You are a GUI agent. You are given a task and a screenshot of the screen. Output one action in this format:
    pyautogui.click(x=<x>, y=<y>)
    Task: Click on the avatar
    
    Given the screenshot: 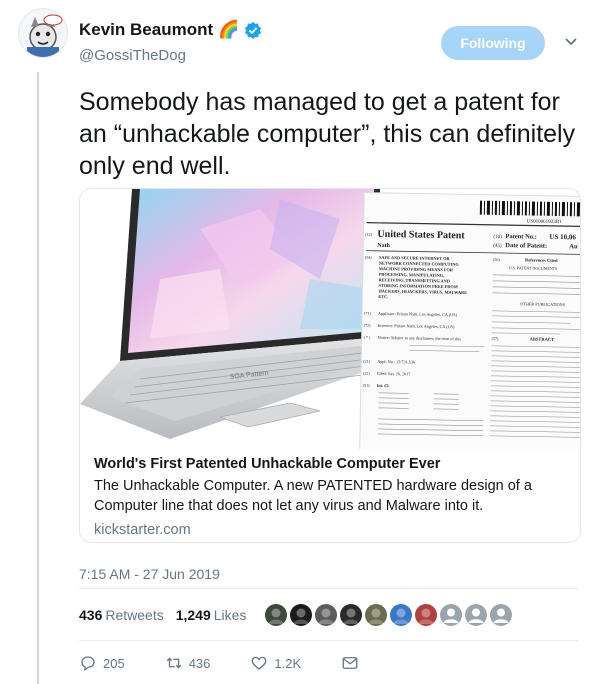 What is the action you would take?
    pyautogui.click(x=43, y=33)
    